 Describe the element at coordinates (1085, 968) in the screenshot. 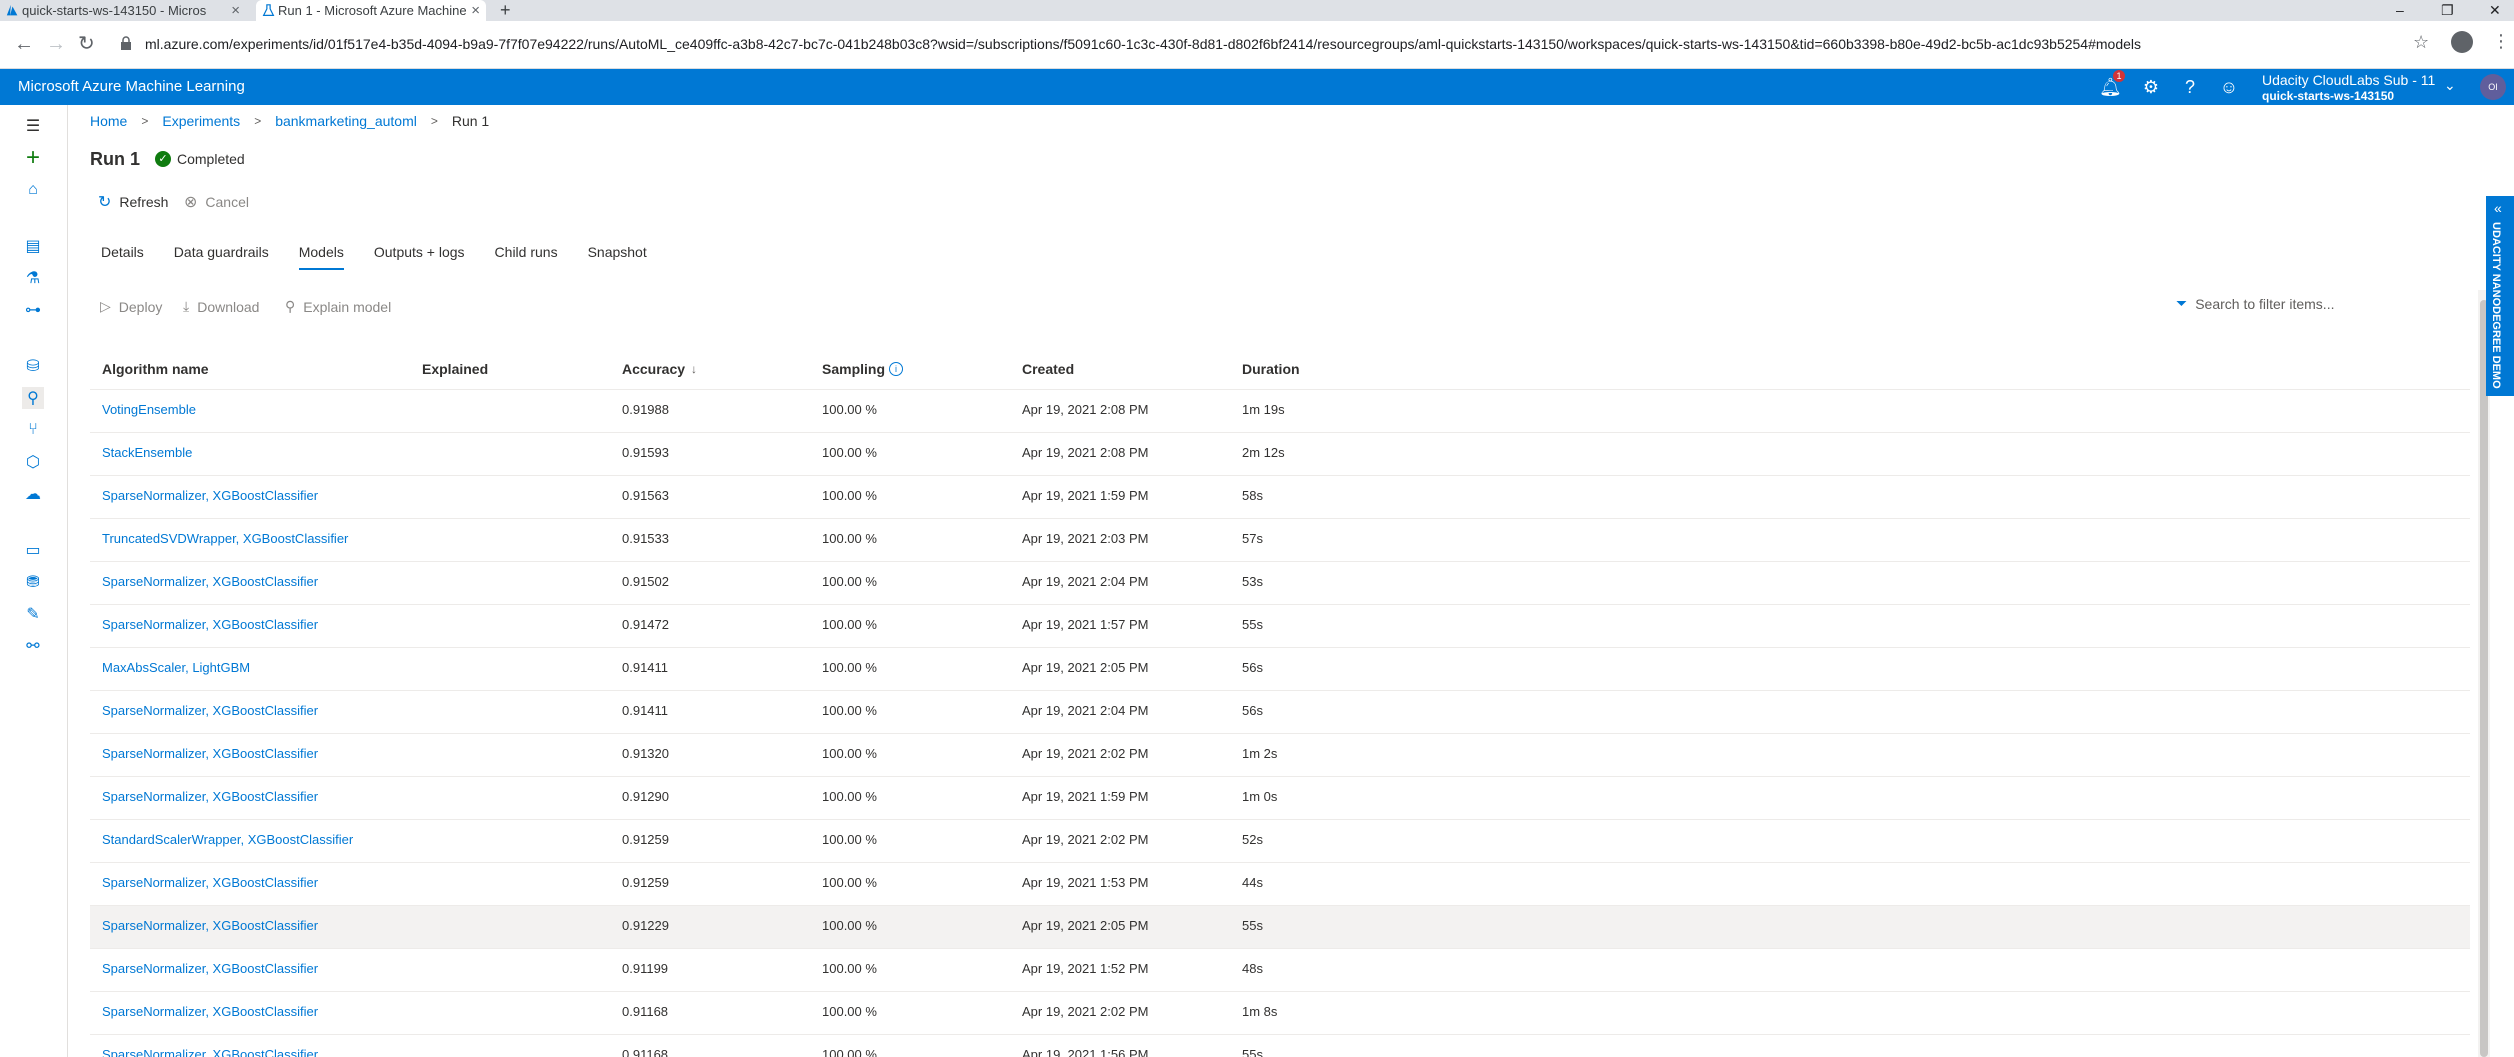

I see `created-cell: Apr 19, 2021 1:52 PM` at that location.